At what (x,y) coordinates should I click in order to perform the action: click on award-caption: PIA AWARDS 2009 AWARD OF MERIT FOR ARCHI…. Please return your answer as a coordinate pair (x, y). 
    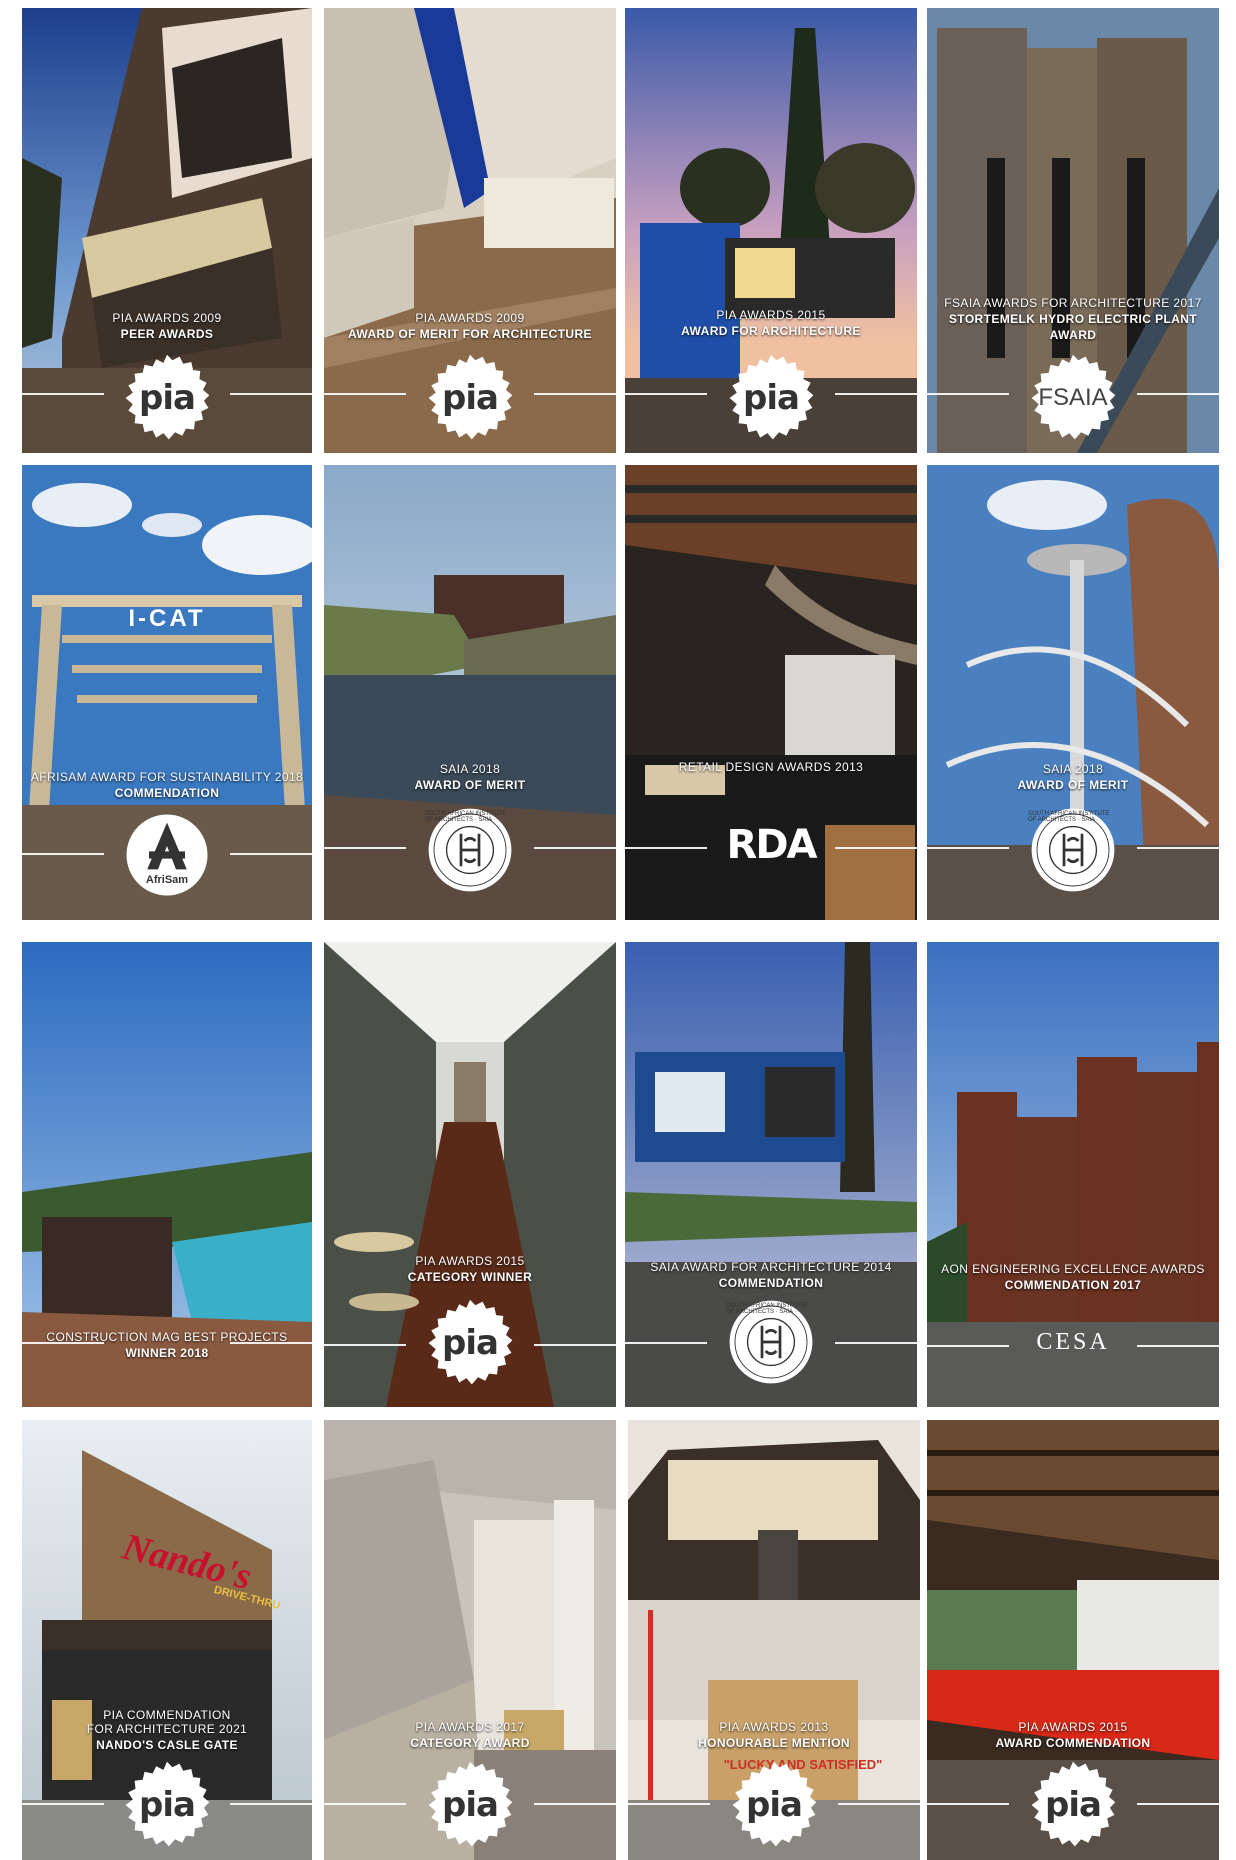
    Looking at the image, I should click on (470, 326).